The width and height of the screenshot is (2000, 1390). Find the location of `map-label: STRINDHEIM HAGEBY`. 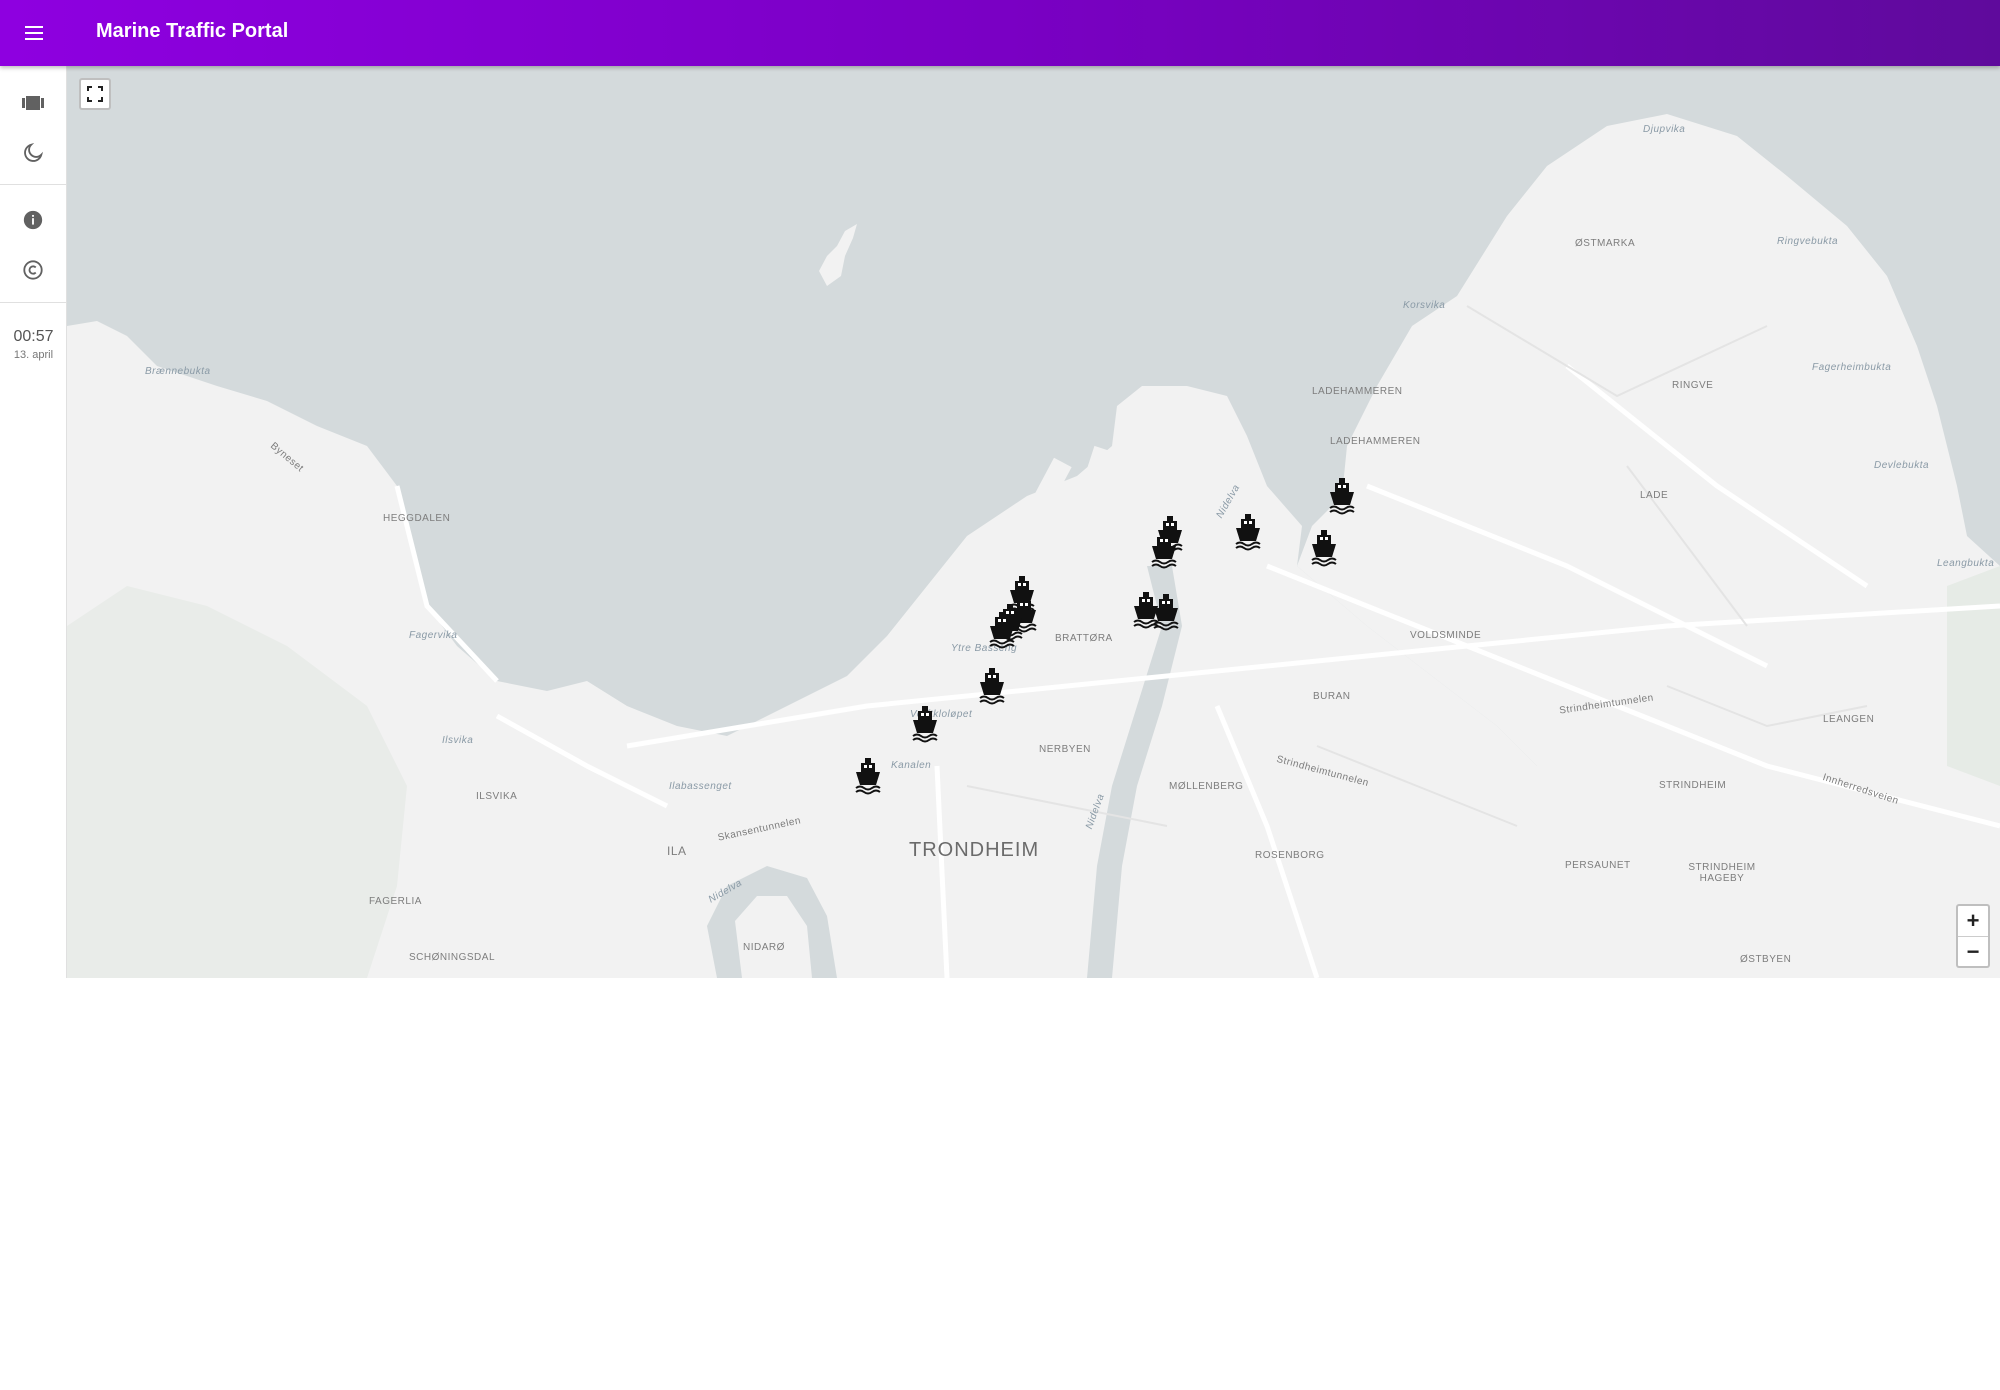

map-label: STRINDHEIM HAGEBY is located at coordinates (1722, 873).